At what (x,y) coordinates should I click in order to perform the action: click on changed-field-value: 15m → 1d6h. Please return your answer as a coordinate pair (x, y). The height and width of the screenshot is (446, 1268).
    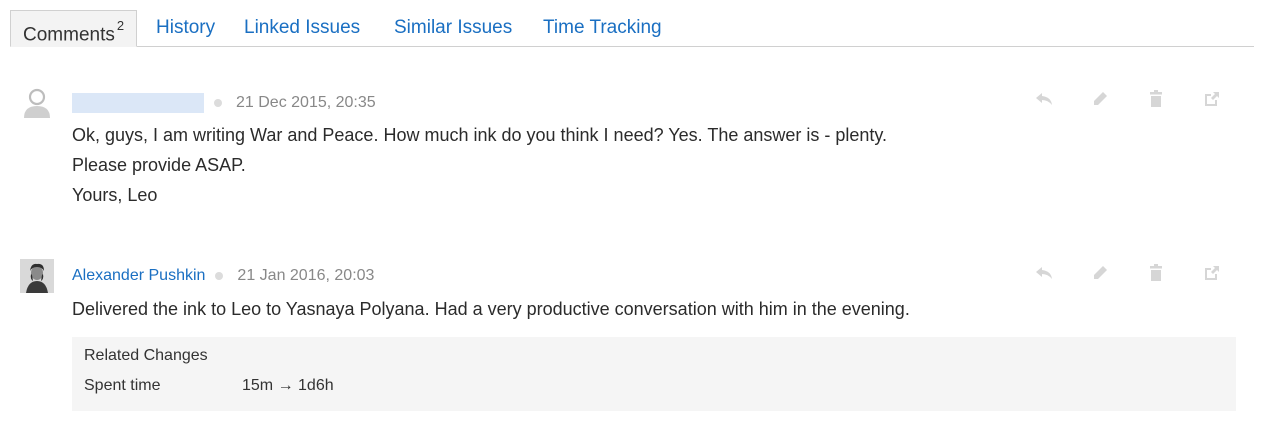
    Looking at the image, I should click on (288, 385).